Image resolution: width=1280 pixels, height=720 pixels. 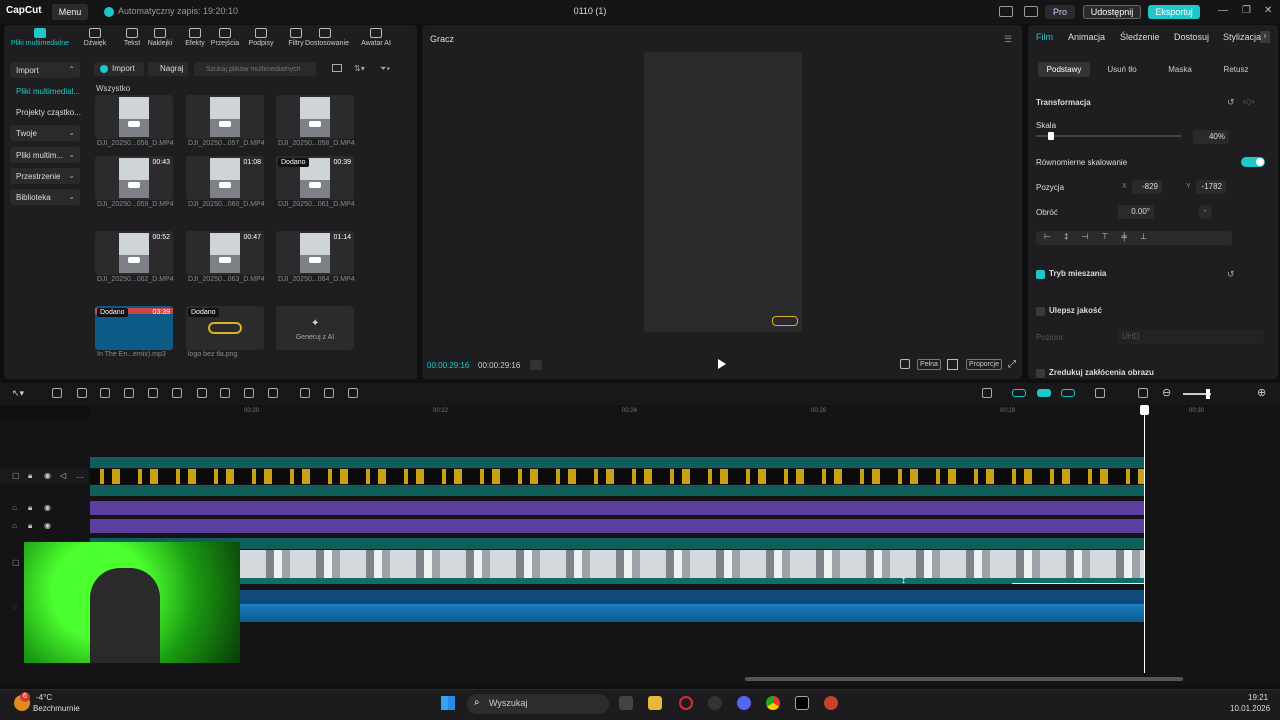 What do you see at coordinates (261, 37) in the screenshot?
I see `media-tool-6: Podpisy` at bounding box center [261, 37].